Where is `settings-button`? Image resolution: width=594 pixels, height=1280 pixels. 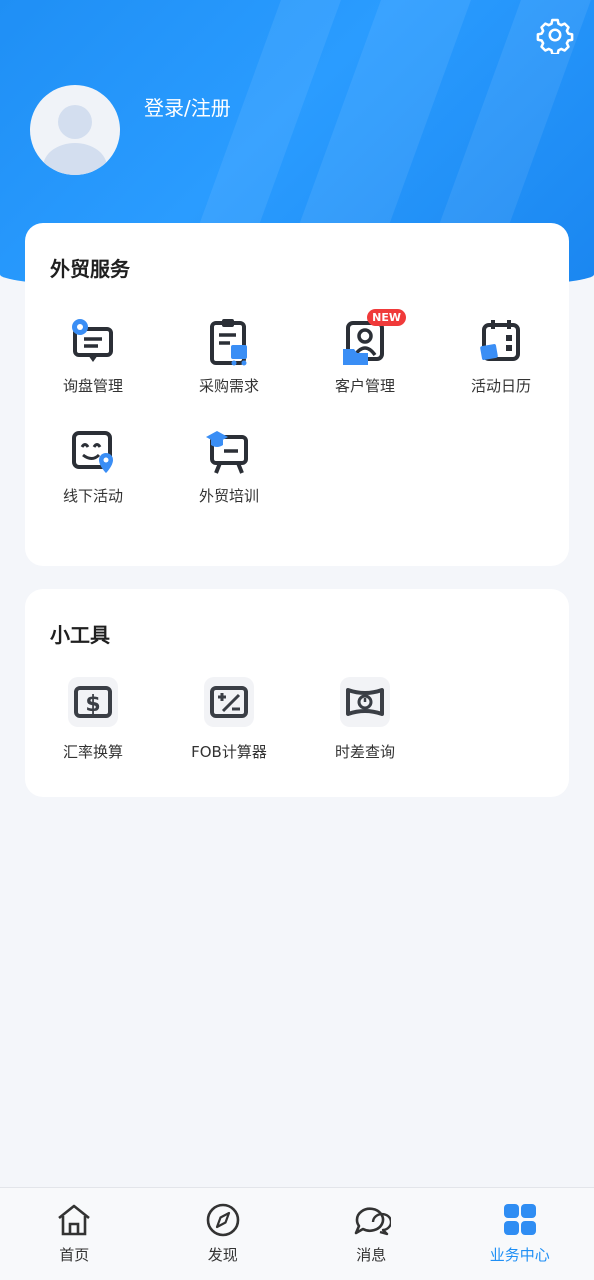
settings-button is located at coordinates (555, 36).